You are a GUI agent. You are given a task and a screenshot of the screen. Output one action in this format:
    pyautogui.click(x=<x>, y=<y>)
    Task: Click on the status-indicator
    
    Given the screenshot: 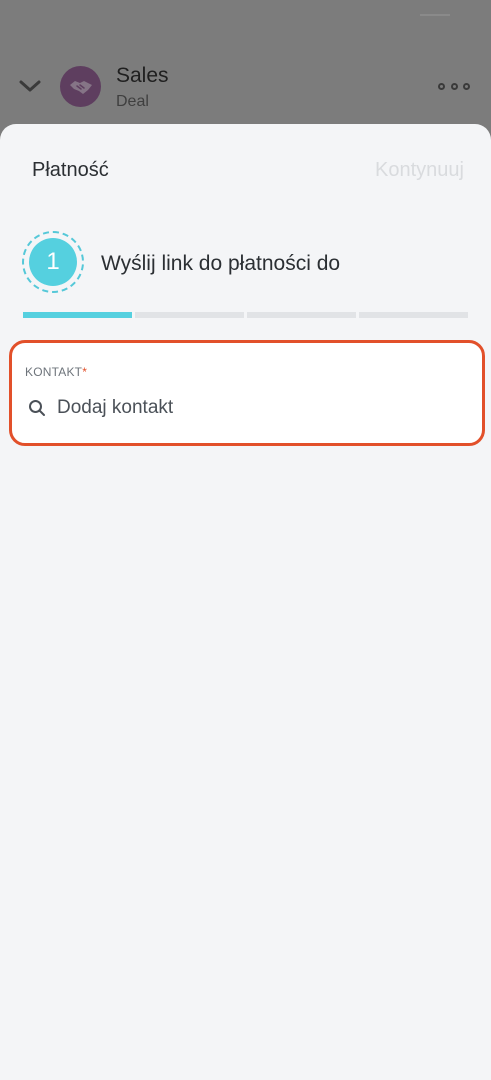 What is the action you would take?
    pyautogui.click(x=435, y=15)
    